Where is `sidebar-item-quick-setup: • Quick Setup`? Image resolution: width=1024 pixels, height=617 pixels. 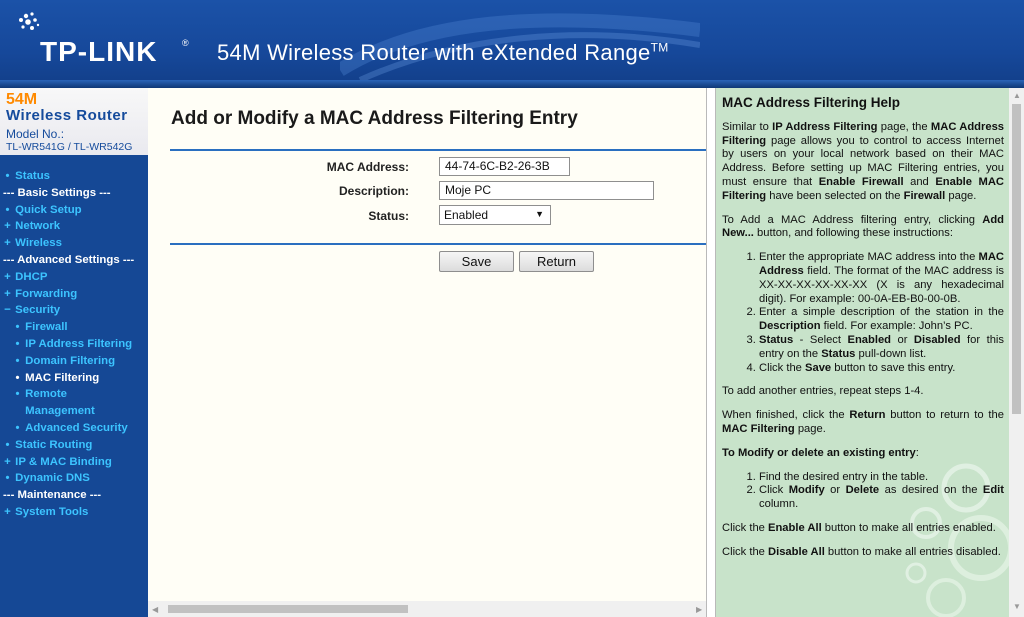
sidebar-item-quick-setup: • Quick Setup is located at coordinates (74, 210).